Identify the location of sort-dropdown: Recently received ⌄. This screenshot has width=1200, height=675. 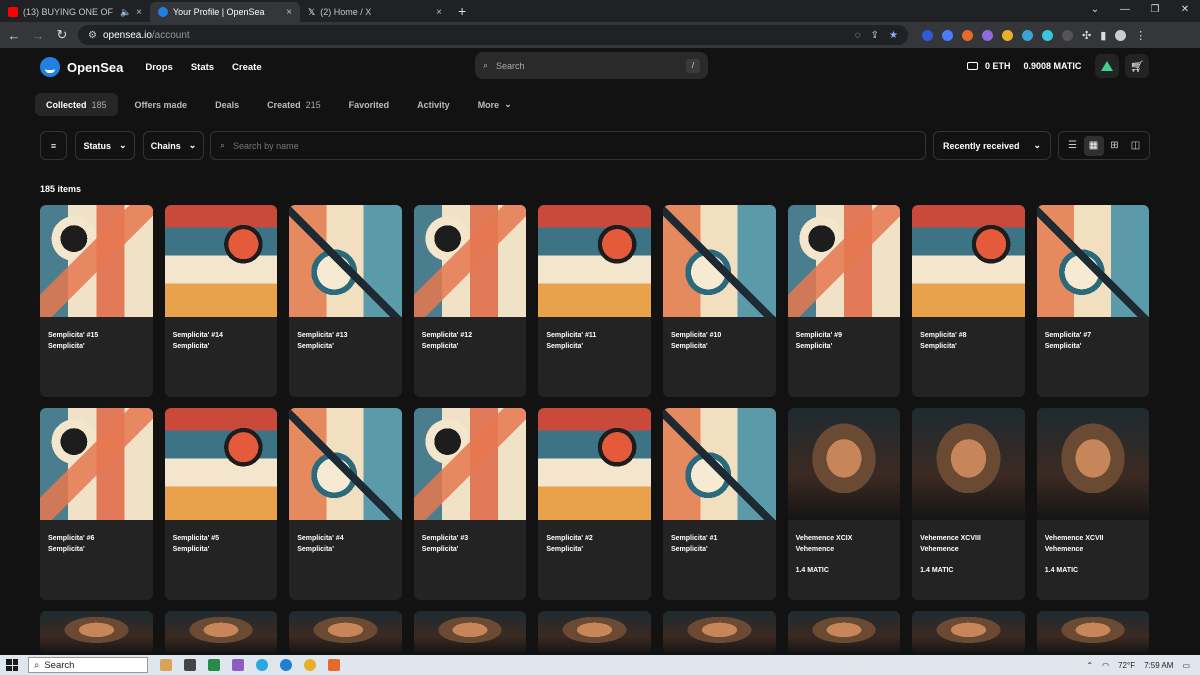
(992, 145).